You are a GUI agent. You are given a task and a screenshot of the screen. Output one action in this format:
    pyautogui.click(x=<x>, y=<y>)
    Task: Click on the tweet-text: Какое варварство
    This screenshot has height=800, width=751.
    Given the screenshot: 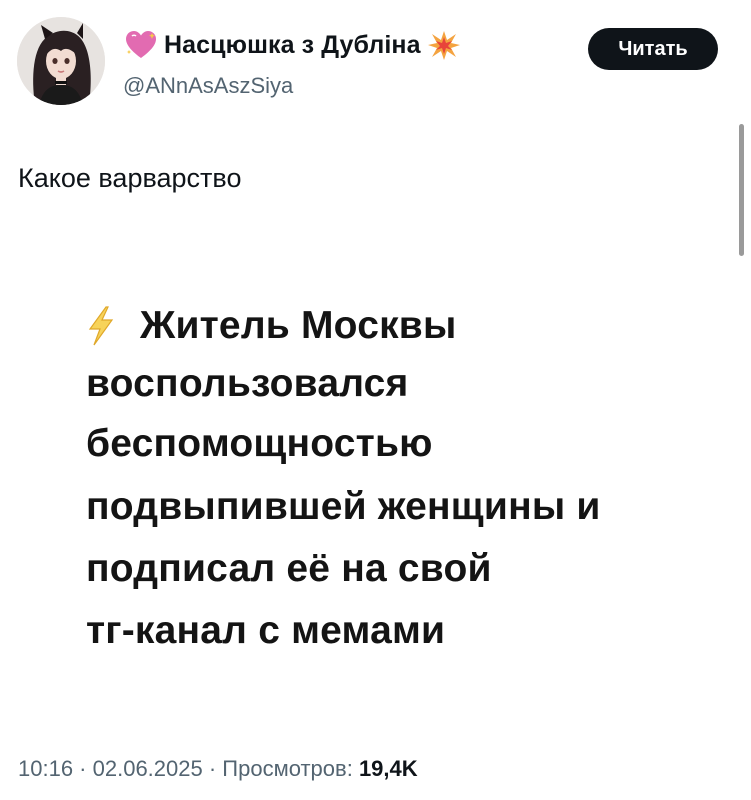 What is the action you would take?
    pyautogui.click(x=130, y=178)
    